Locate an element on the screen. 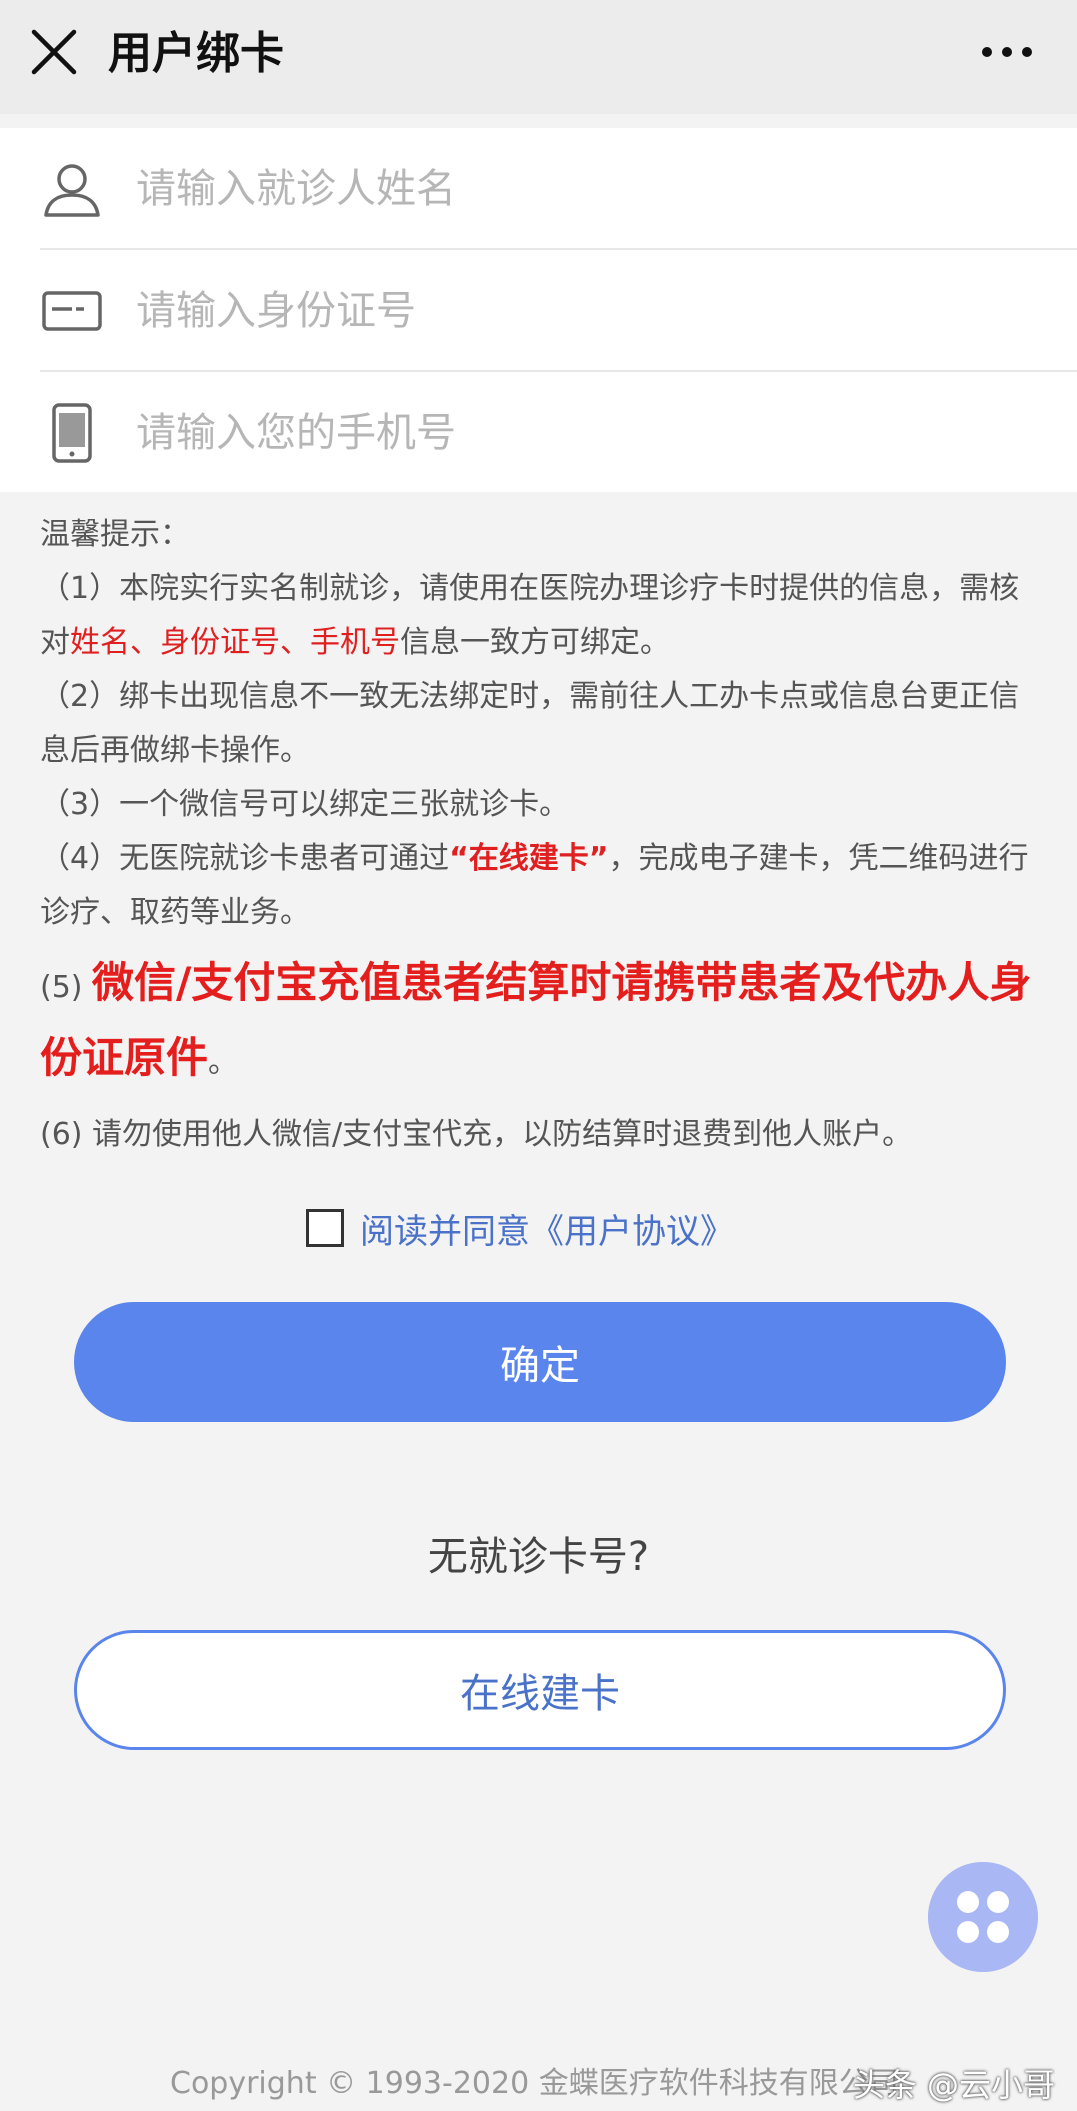  more-icon is located at coordinates (1007, 52).